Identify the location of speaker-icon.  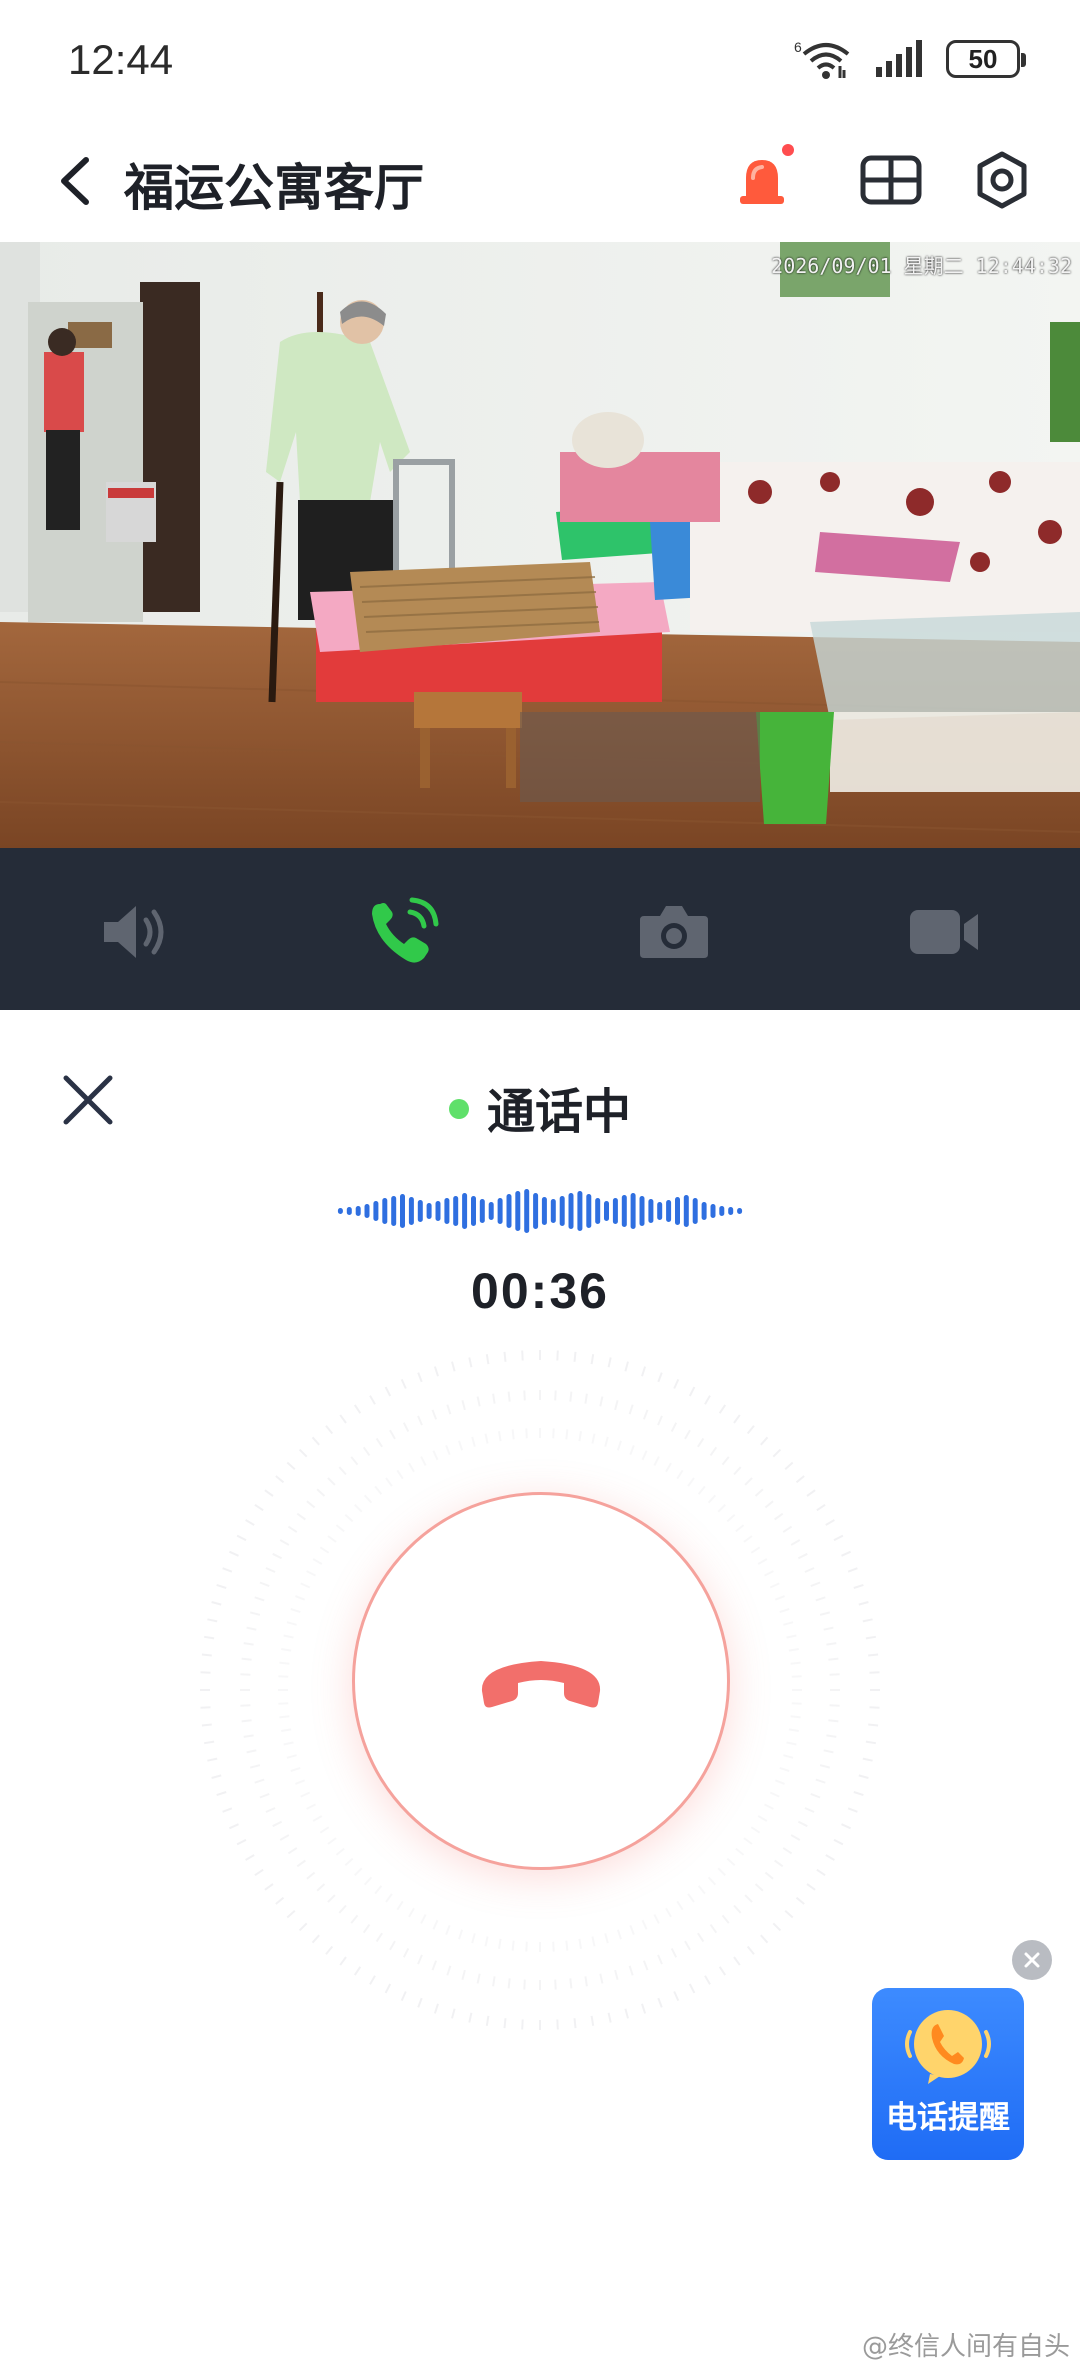
(136, 932).